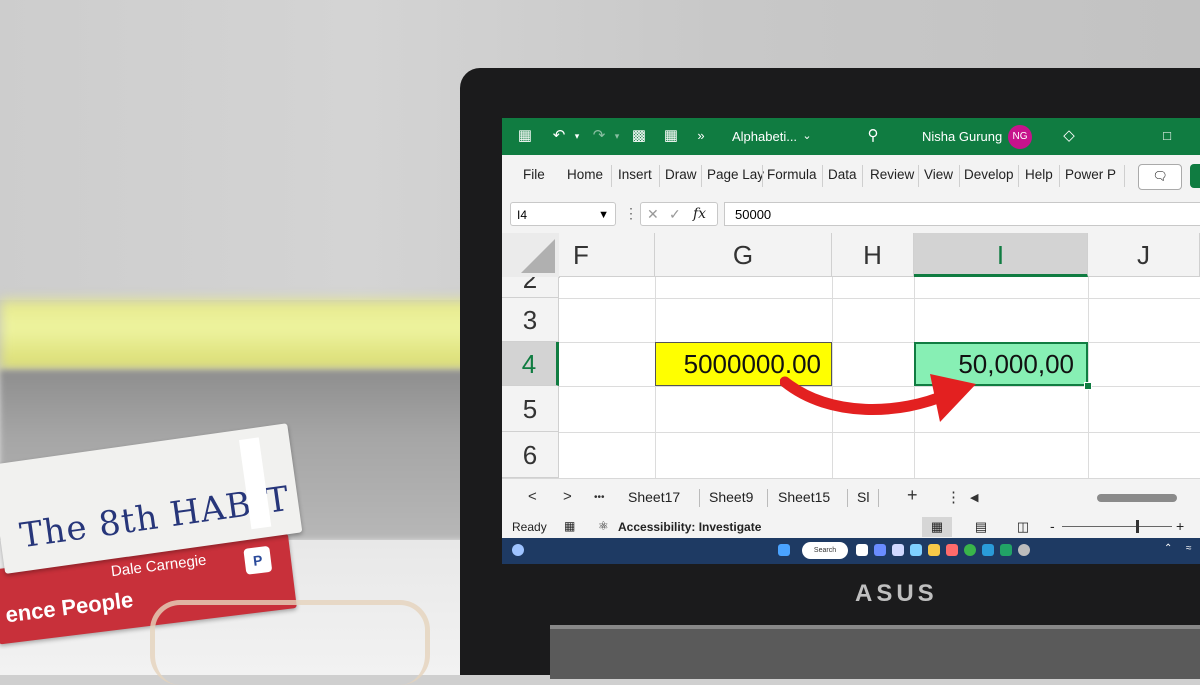  I want to click on maximize-icon: □, so click(1167, 136).